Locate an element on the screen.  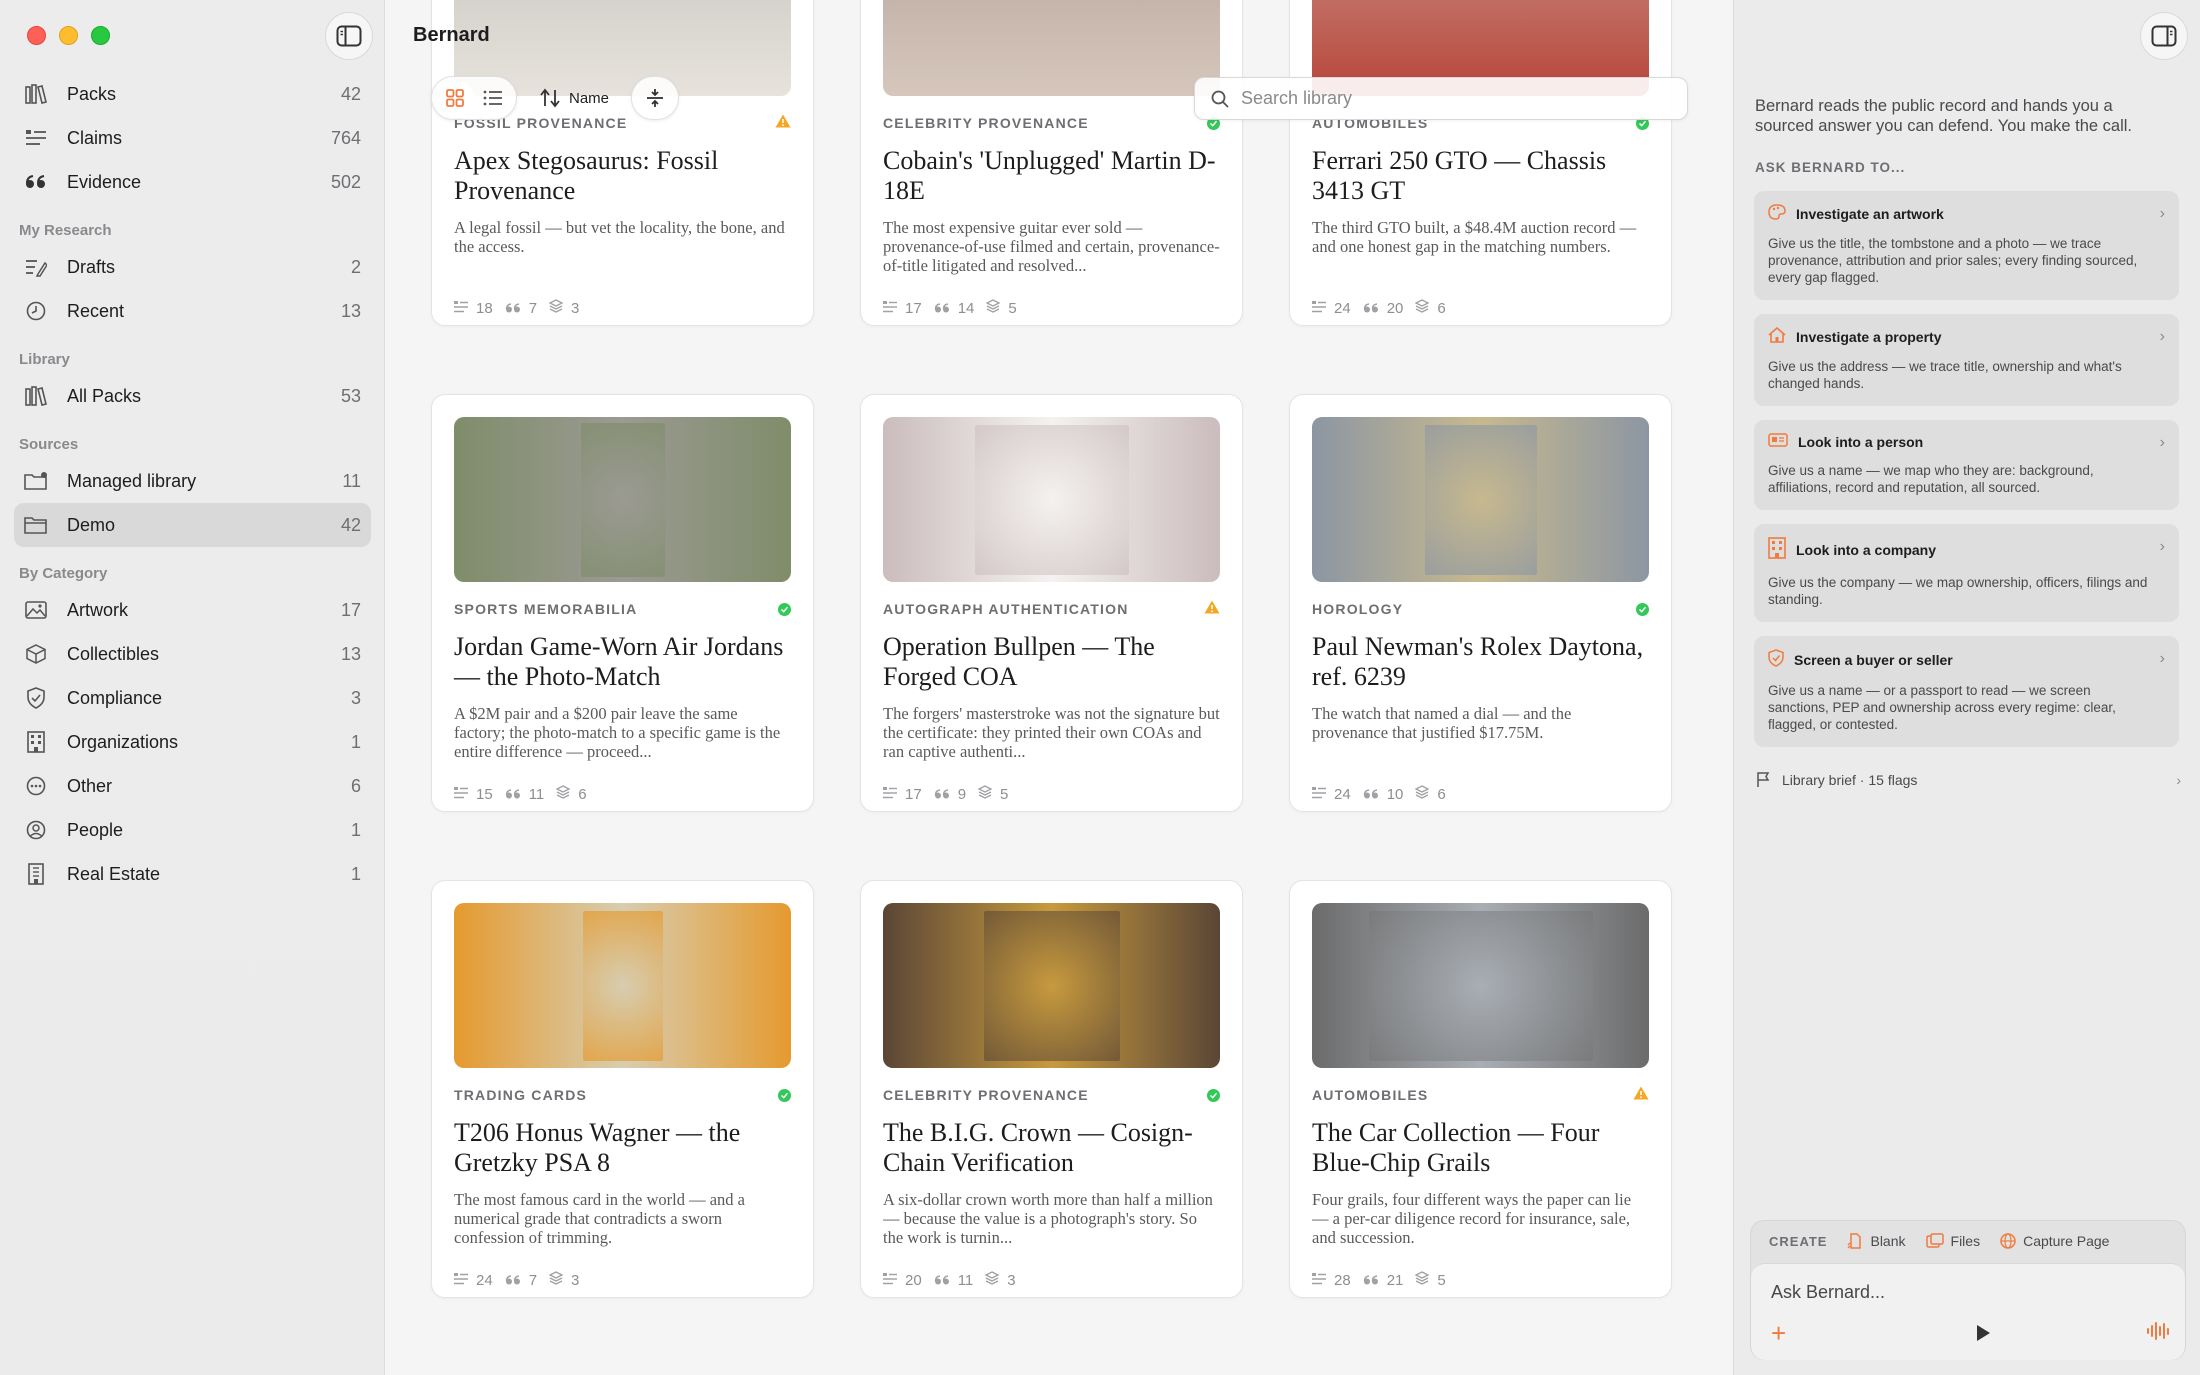
zoom-window-button is located at coordinates (100, 35).